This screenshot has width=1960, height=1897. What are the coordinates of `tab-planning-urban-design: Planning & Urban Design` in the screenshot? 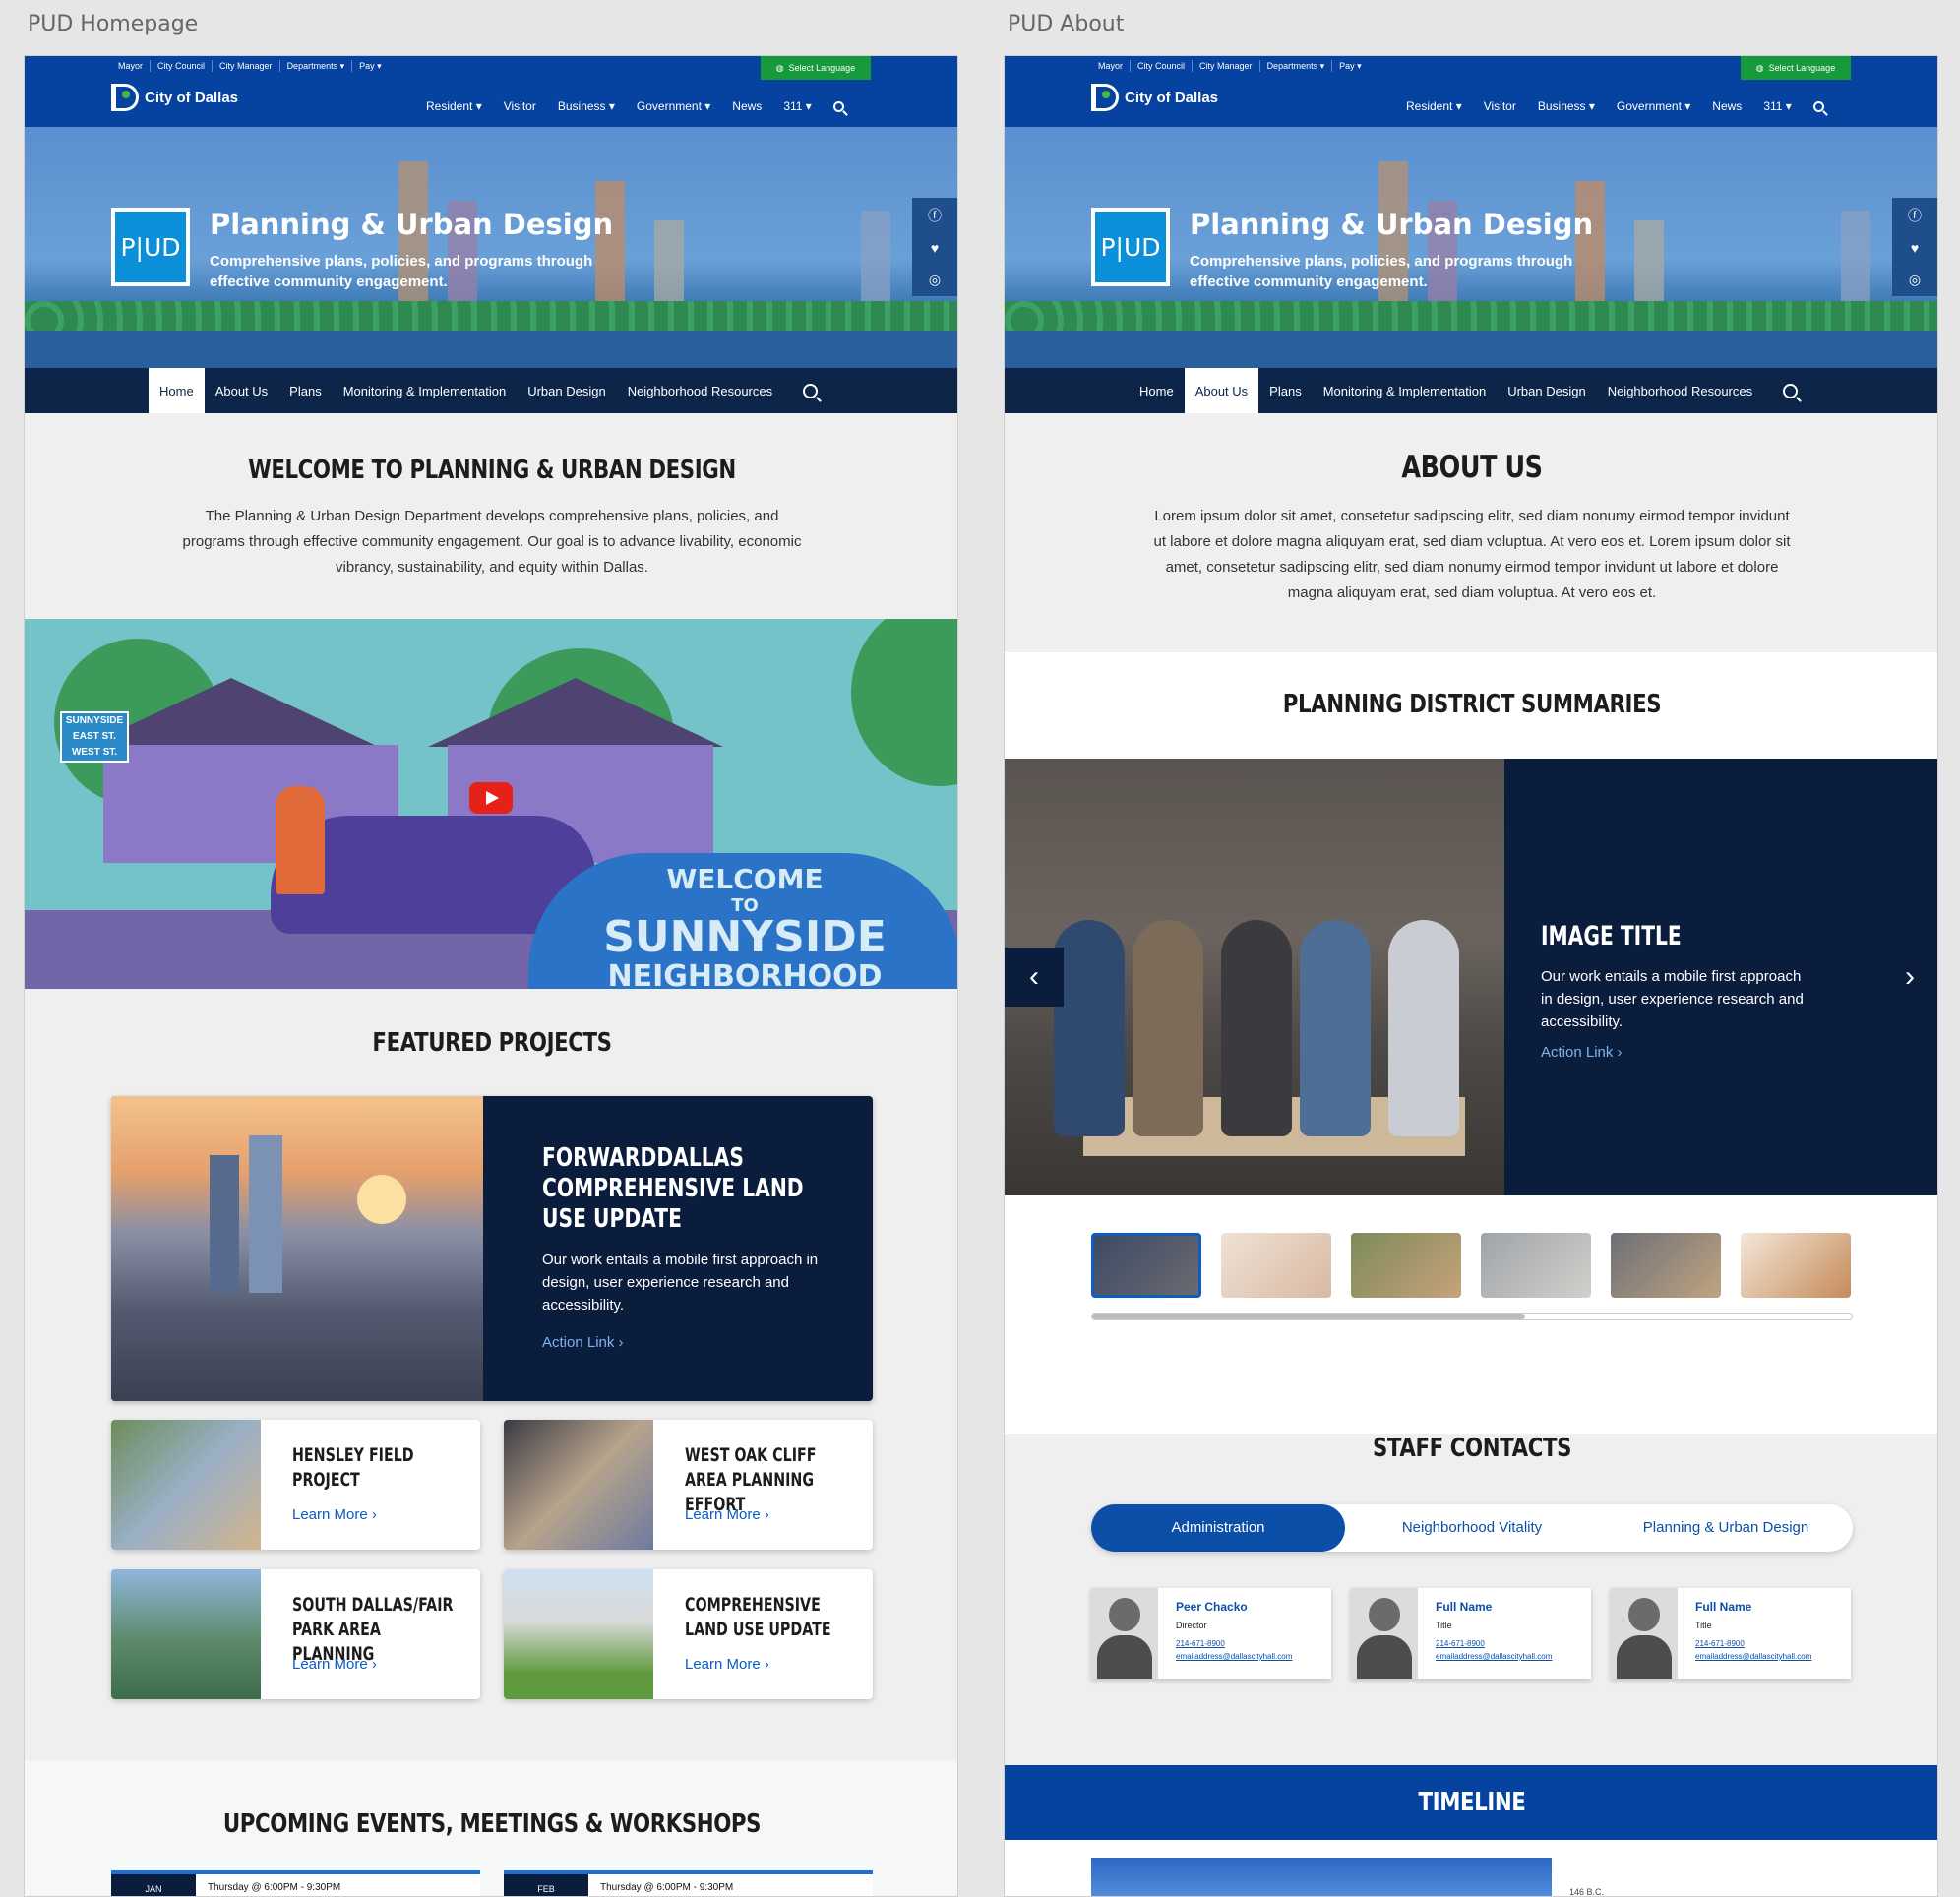 It's located at (1726, 1528).